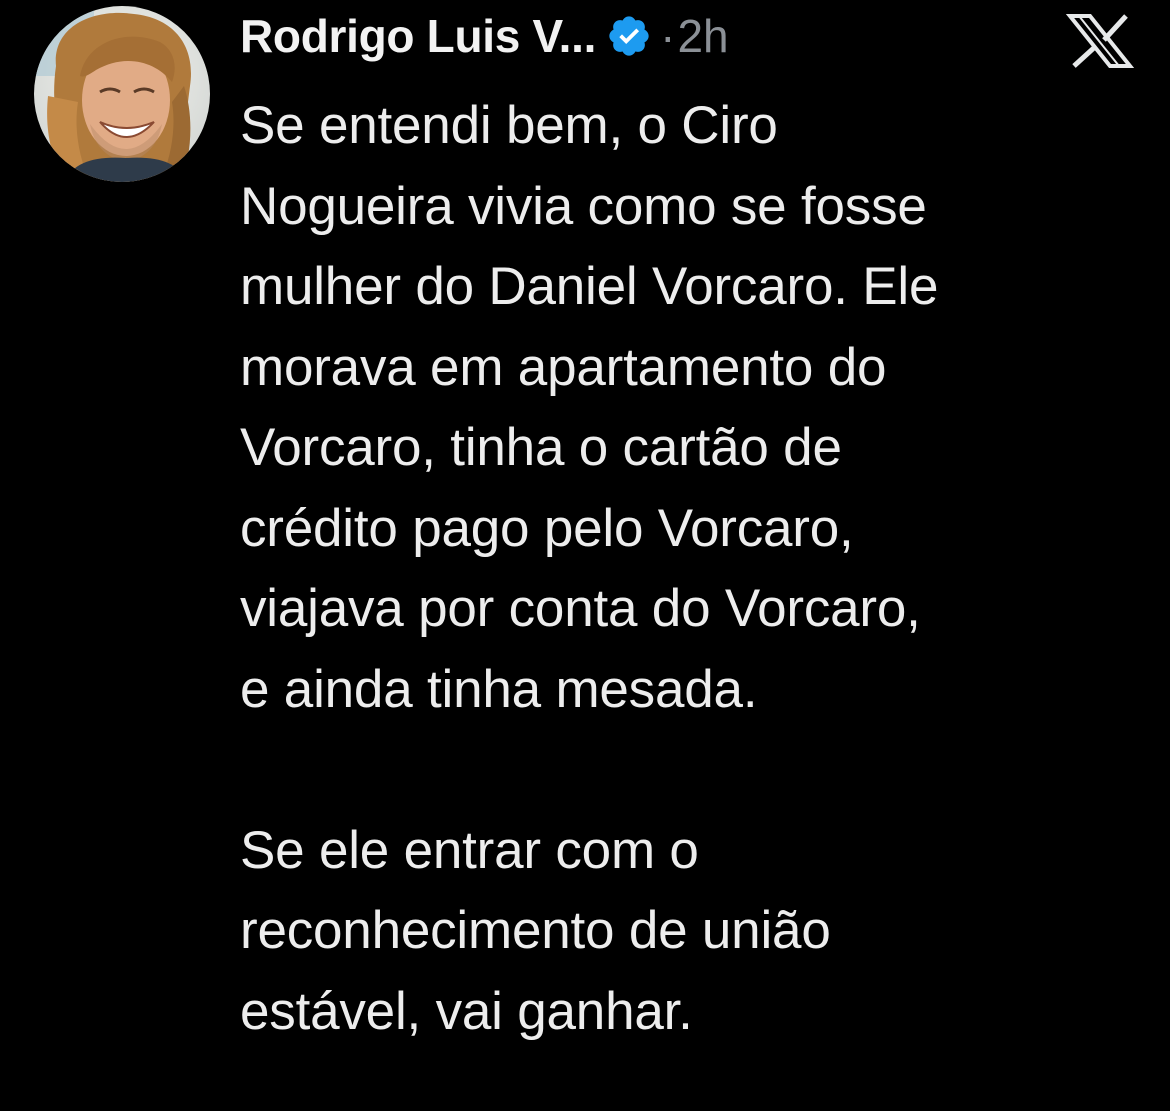 The height and width of the screenshot is (1111, 1170). What do you see at coordinates (1100, 41) in the screenshot?
I see `x-logo-icon` at bounding box center [1100, 41].